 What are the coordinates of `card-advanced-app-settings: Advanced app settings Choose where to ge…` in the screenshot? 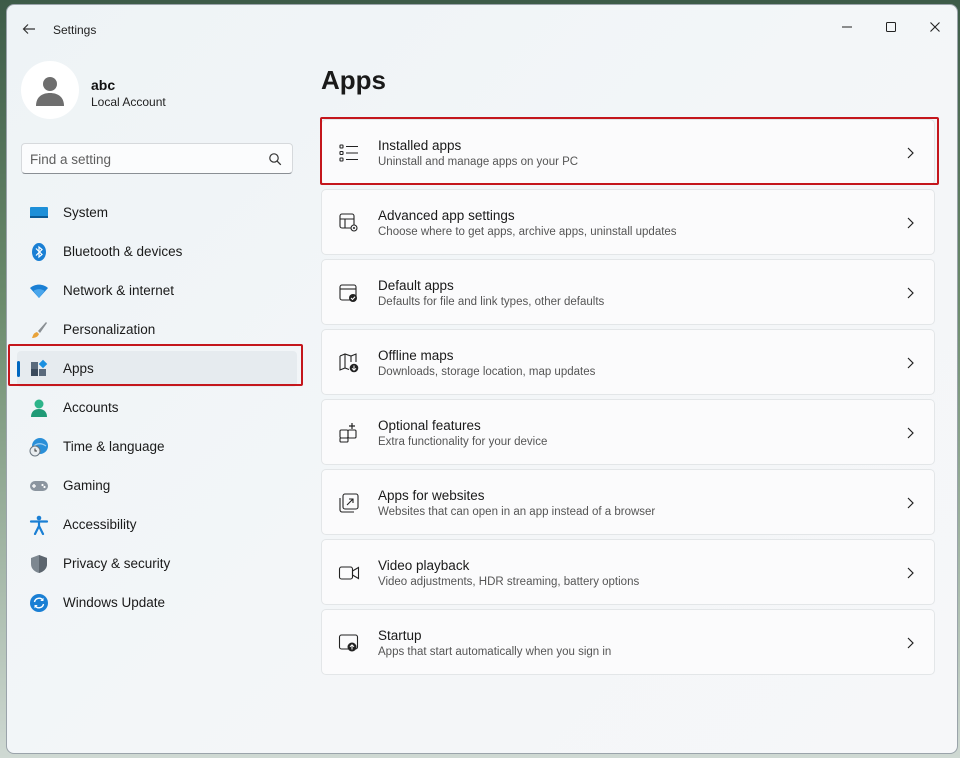 It's located at (628, 222).